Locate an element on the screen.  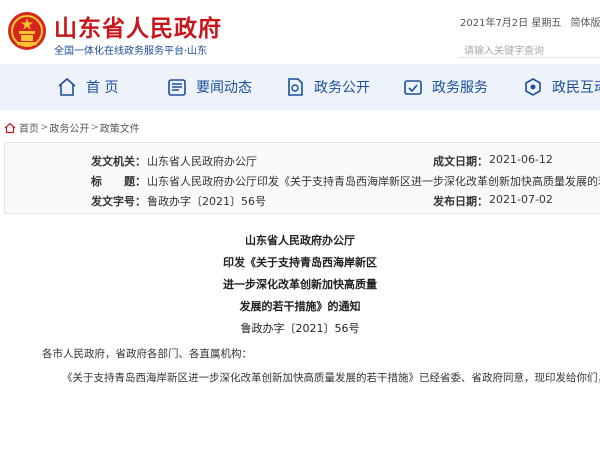
doc-number: 鲁政办字〔2021〕56号 is located at coordinates (300, 328).